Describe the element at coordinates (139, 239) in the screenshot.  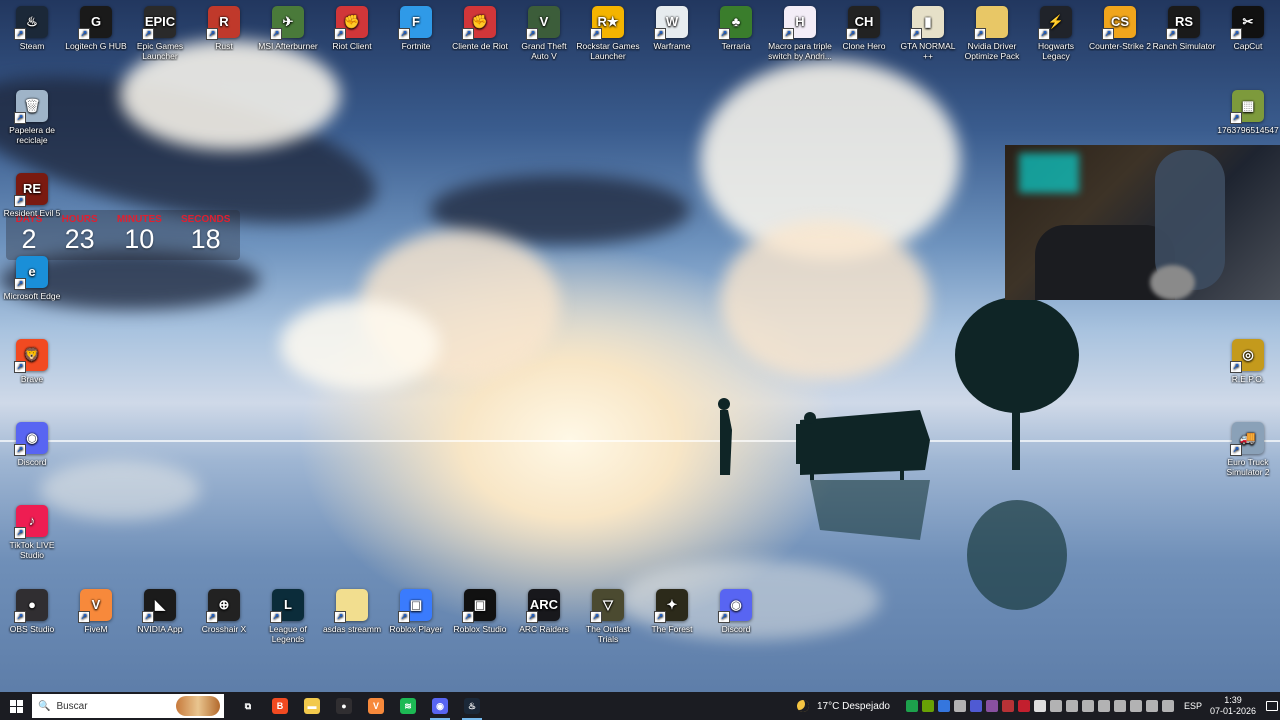
I see `minutes-value: 10` at that location.